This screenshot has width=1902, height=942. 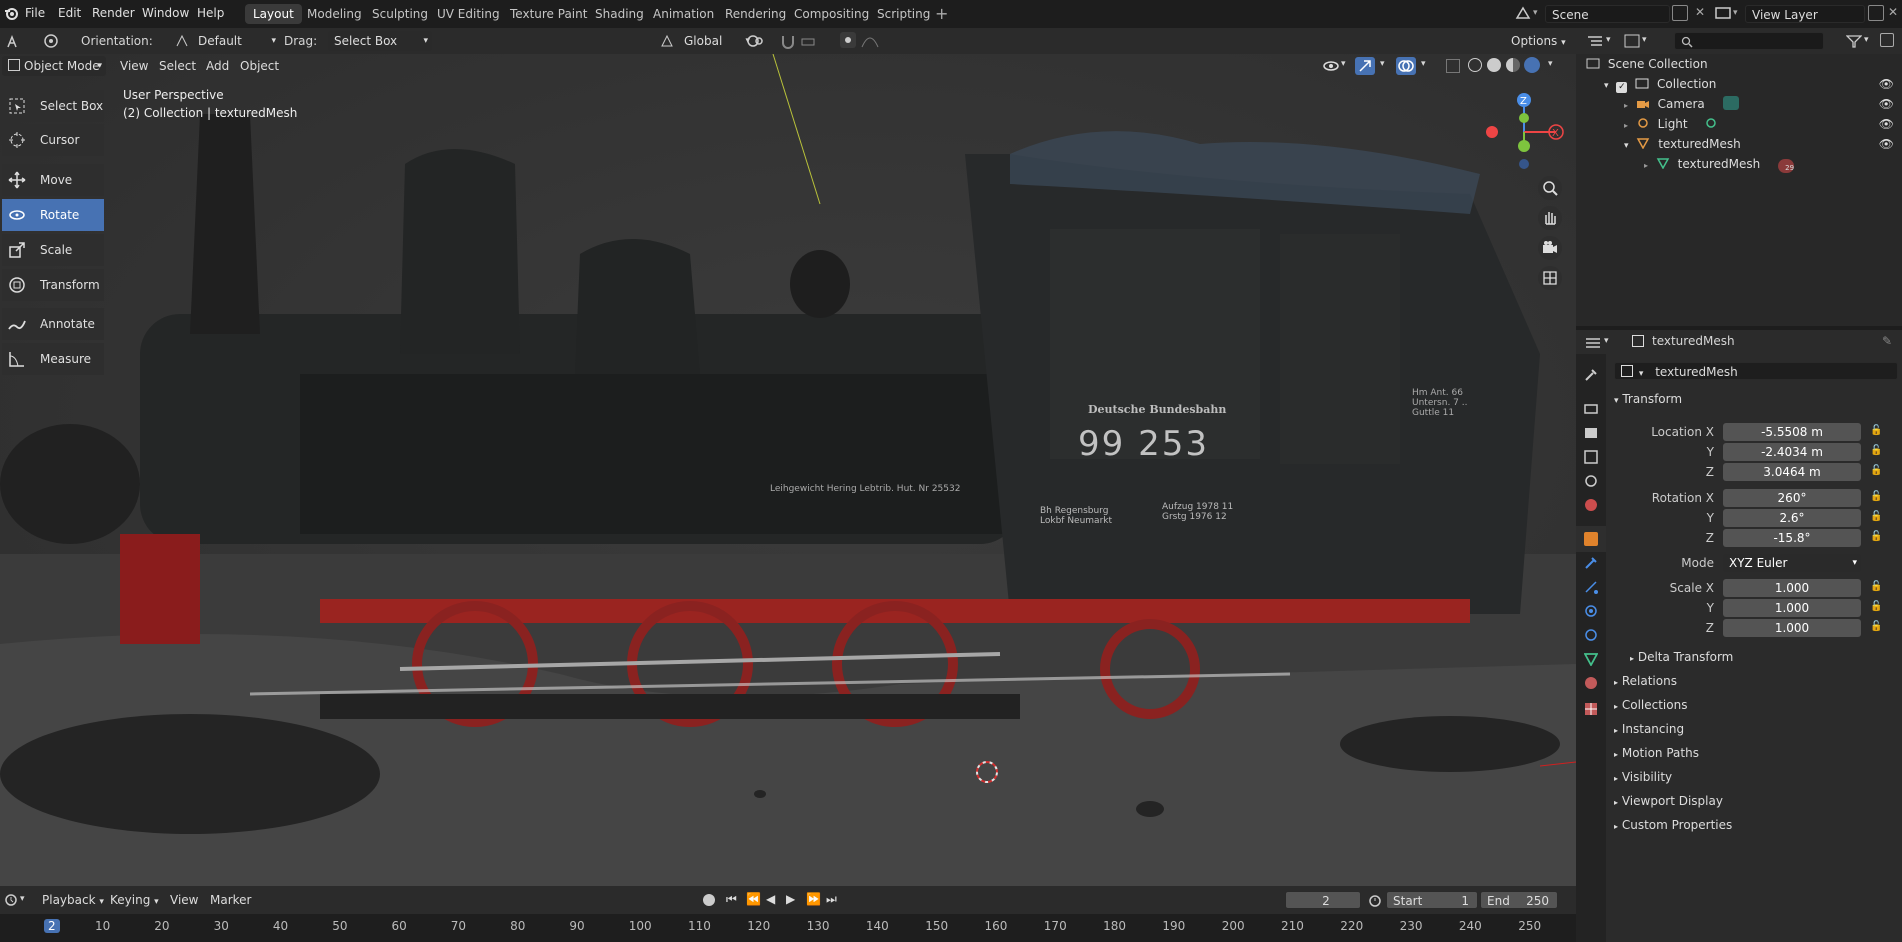 I want to click on jump-end-icon: ⏭, so click(x=831, y=899).